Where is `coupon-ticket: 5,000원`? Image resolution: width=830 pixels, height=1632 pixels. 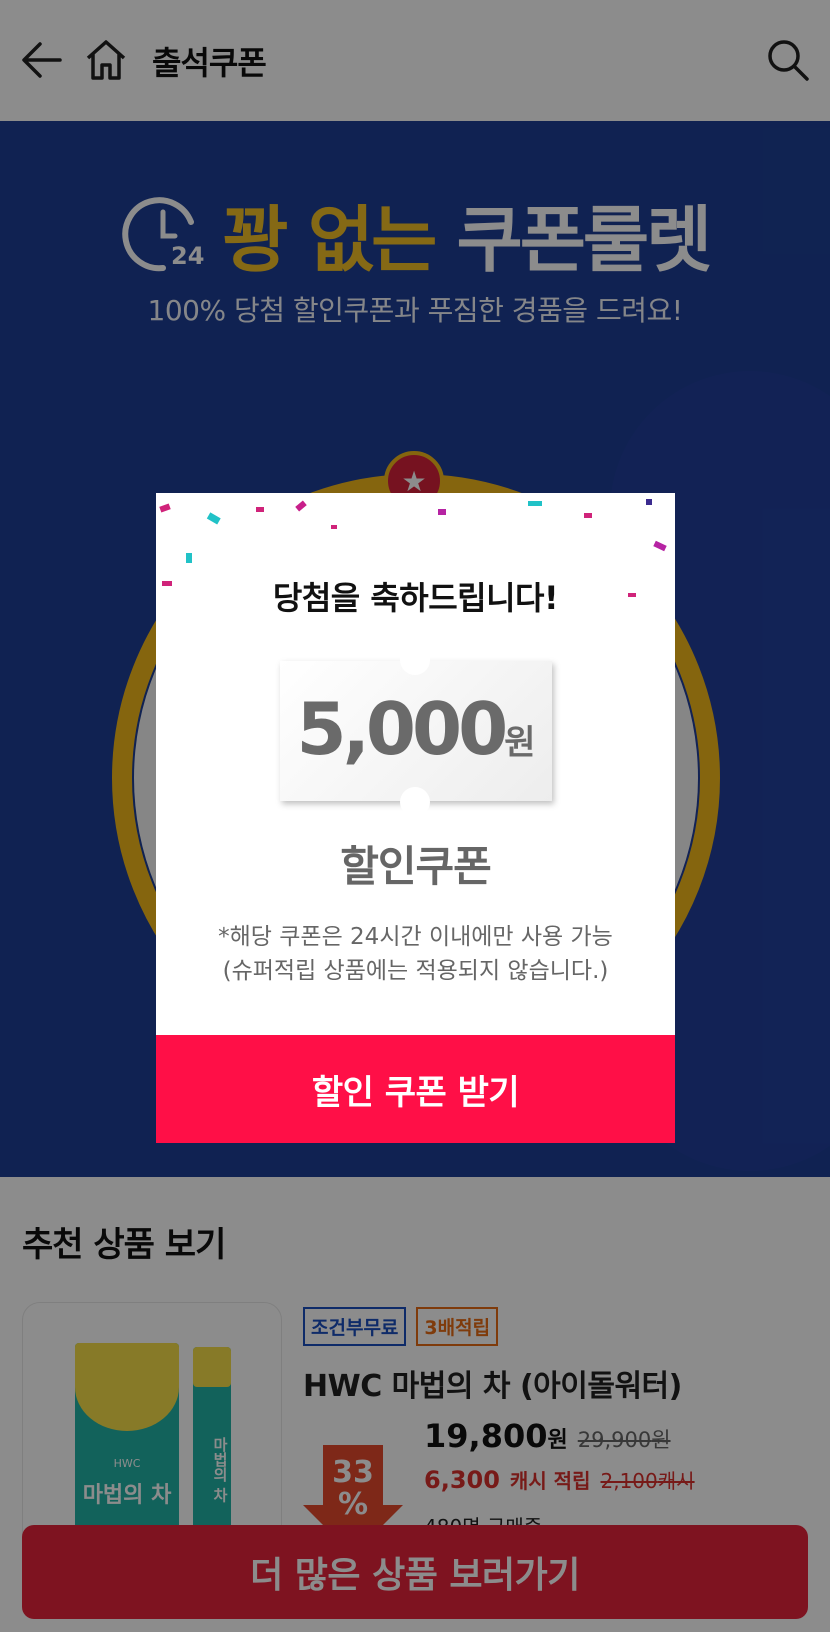 coupon-ticket: 5,000원 is located at coordinates (416, 731).